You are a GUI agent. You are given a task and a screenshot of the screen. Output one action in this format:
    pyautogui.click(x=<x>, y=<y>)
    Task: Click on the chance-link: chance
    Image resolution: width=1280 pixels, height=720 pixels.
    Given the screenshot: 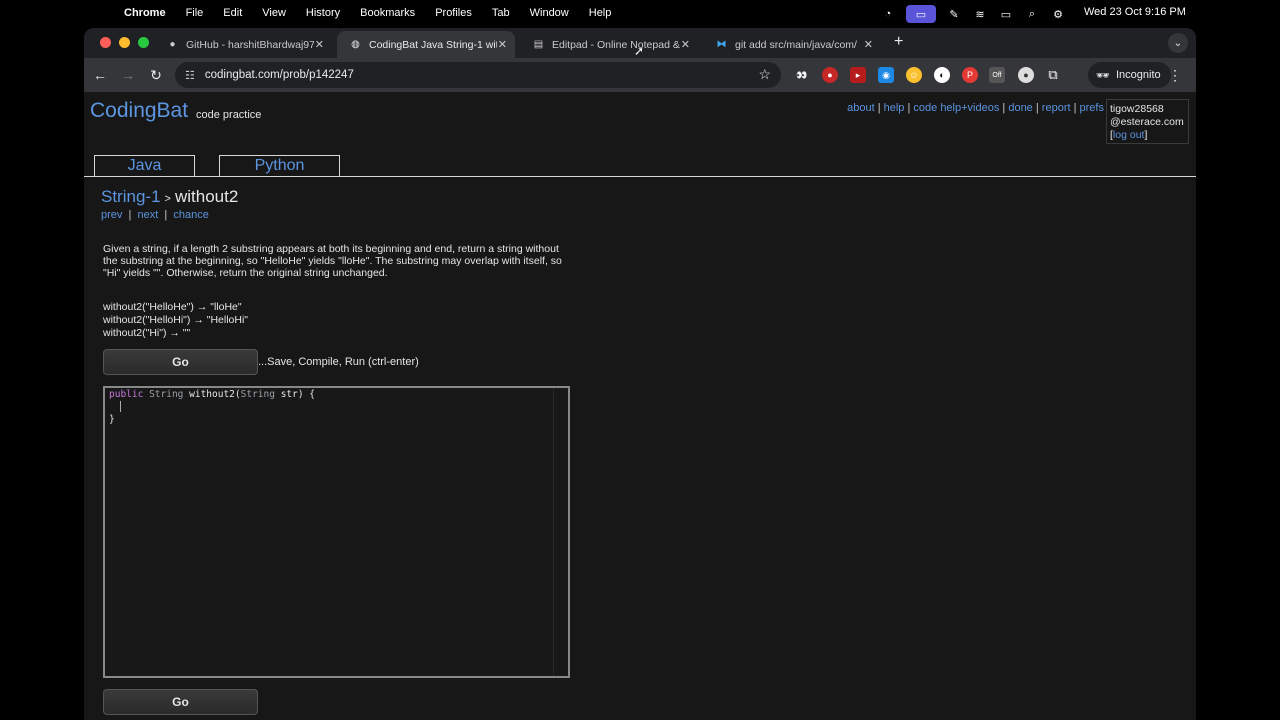 What is the action you would take?
    pyautogui.click(x=190, y=215)
    